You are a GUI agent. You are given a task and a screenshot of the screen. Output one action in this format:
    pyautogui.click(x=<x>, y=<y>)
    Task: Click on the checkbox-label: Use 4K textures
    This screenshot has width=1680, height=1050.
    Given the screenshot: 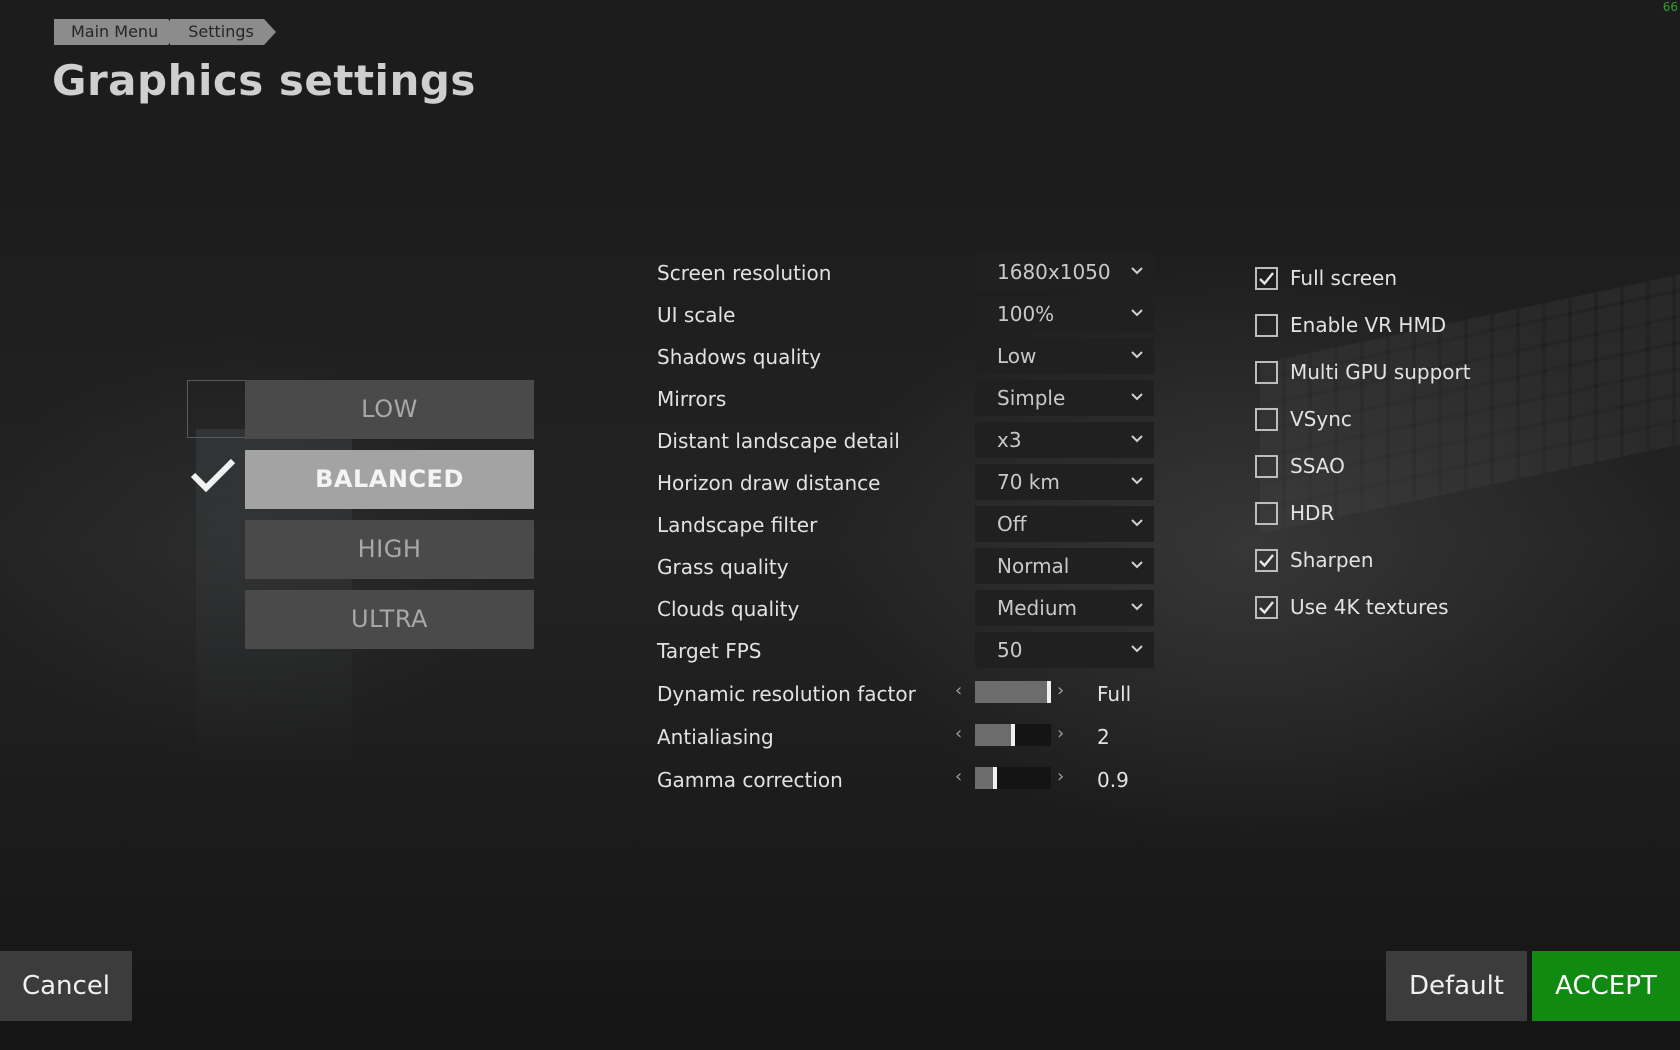 What is the action you would take?
    pyautogui.click(x=1369, y=607)
    